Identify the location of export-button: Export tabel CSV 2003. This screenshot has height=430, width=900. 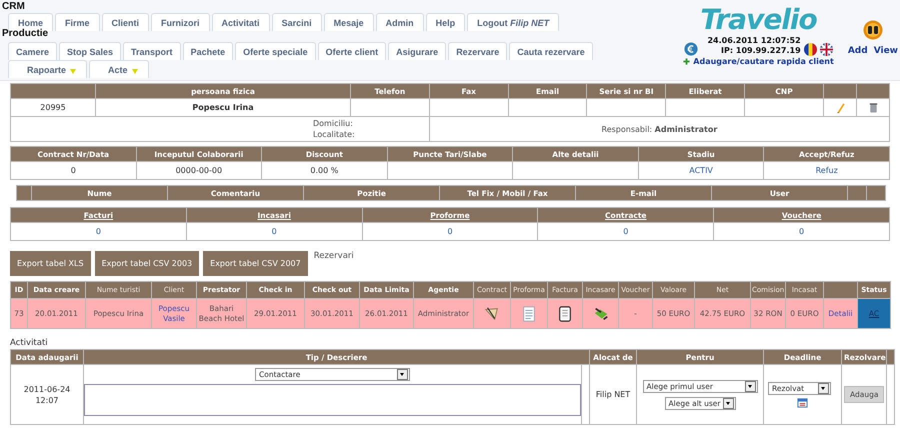
(147, 263).